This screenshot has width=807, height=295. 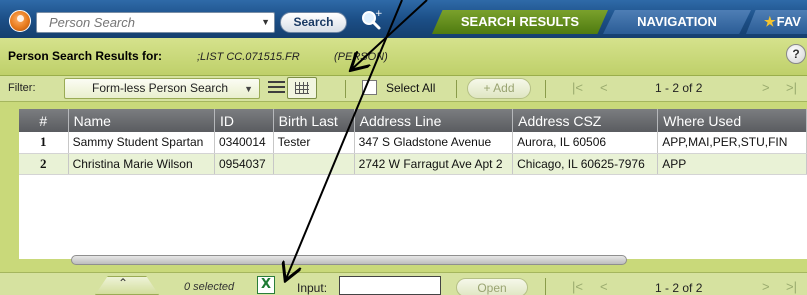 I want to click on user-avatar-icon, so click(x=20, y=21).